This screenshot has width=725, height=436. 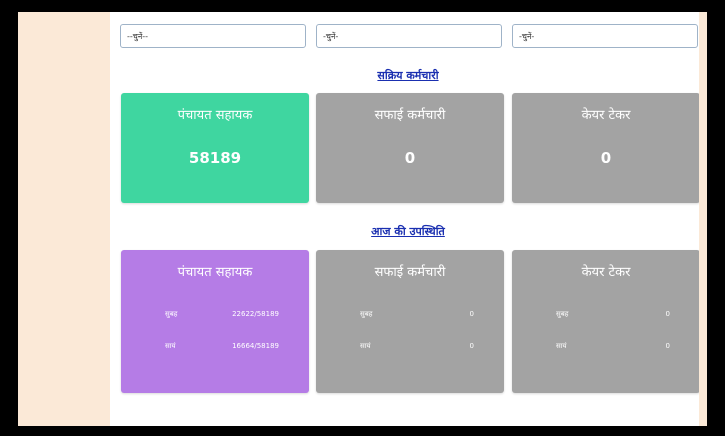 What do you see at coordinates (255, 314) in the screenshot?
I see `morning-value: 22622/58189` at bounding box center [255, 314].